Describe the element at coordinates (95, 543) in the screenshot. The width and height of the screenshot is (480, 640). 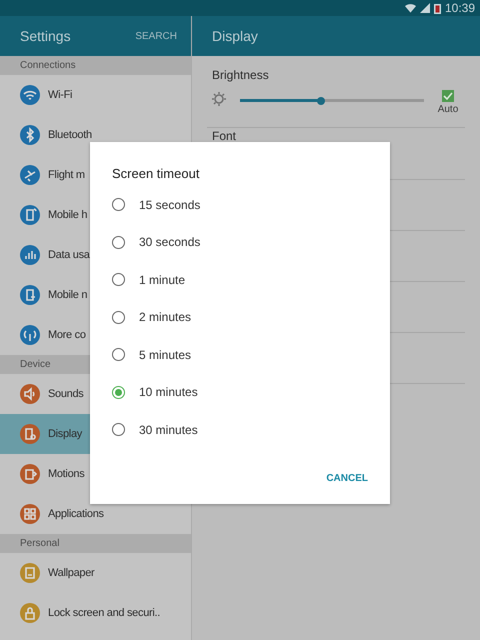
I see `section-header: Personal` at that location.